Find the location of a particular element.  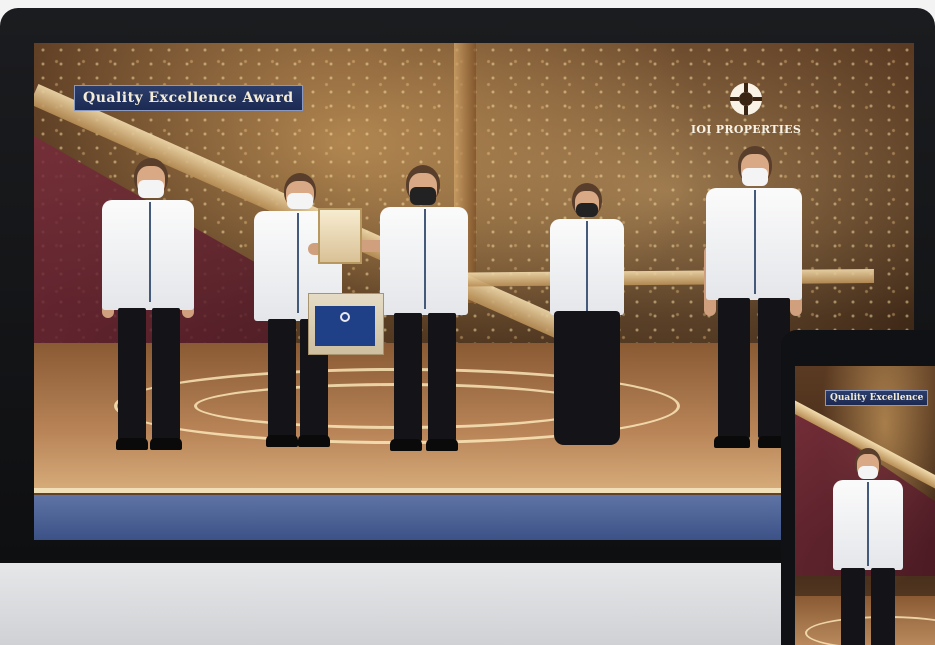

tablet-screen: Quality Excellence is located at coordinates (865, 505).